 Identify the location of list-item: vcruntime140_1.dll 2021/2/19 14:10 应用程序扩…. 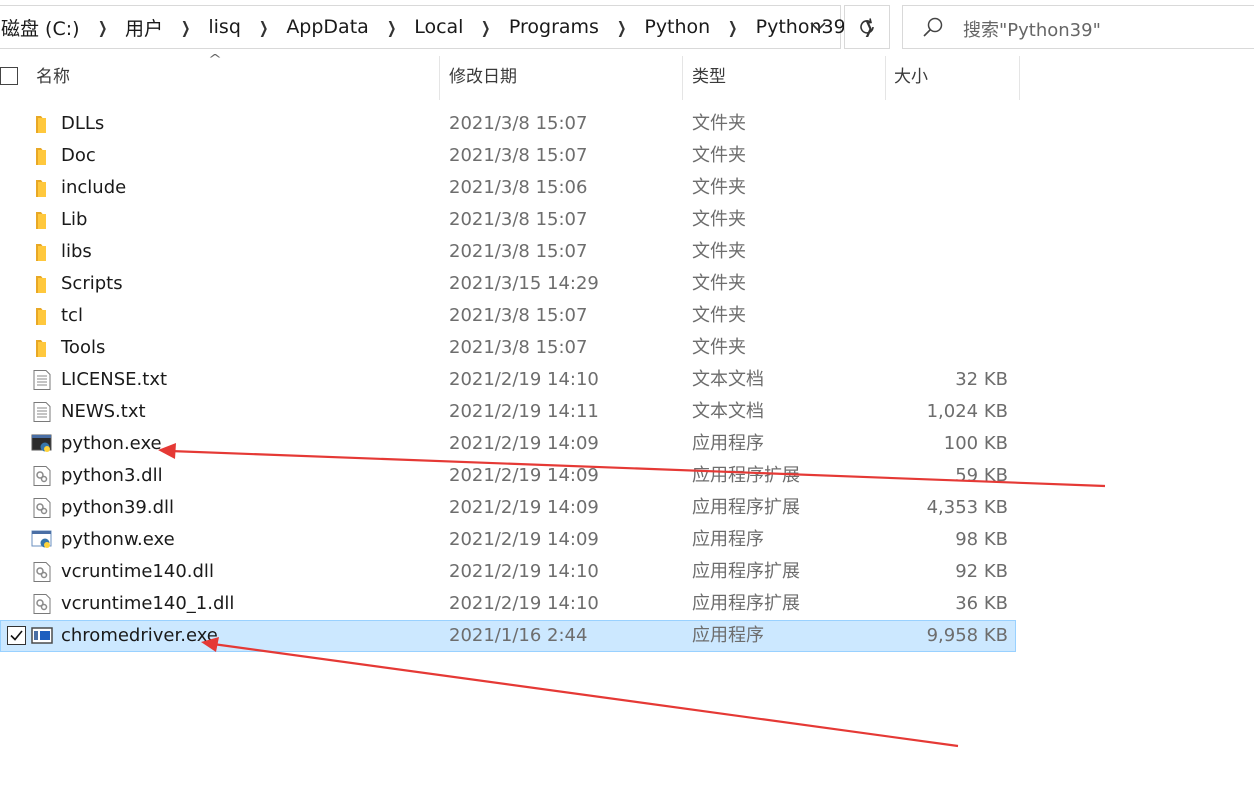
(508, 604).